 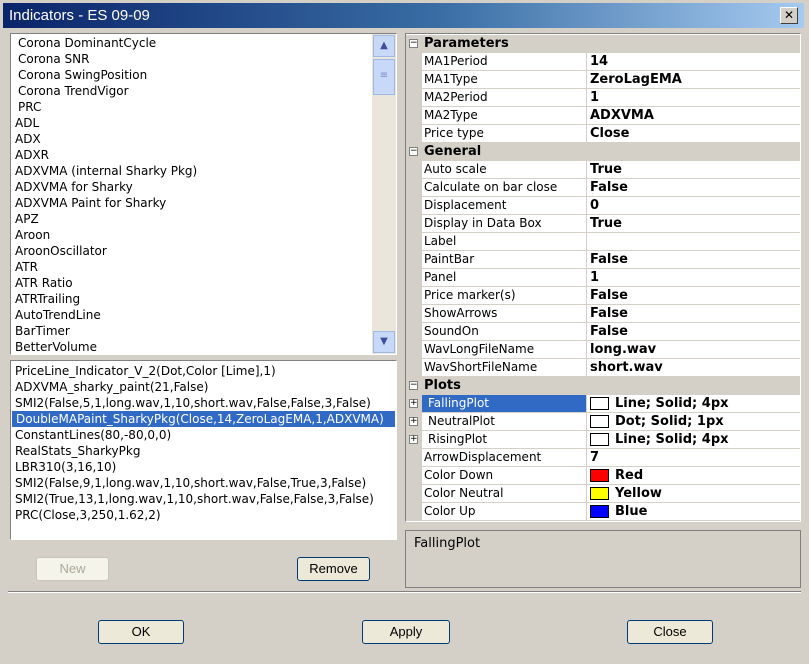 What do you see at coordinates (504, 350) in the screenshot?
I see `property-name: WavLongFileName` at bounding box center [504, 350].